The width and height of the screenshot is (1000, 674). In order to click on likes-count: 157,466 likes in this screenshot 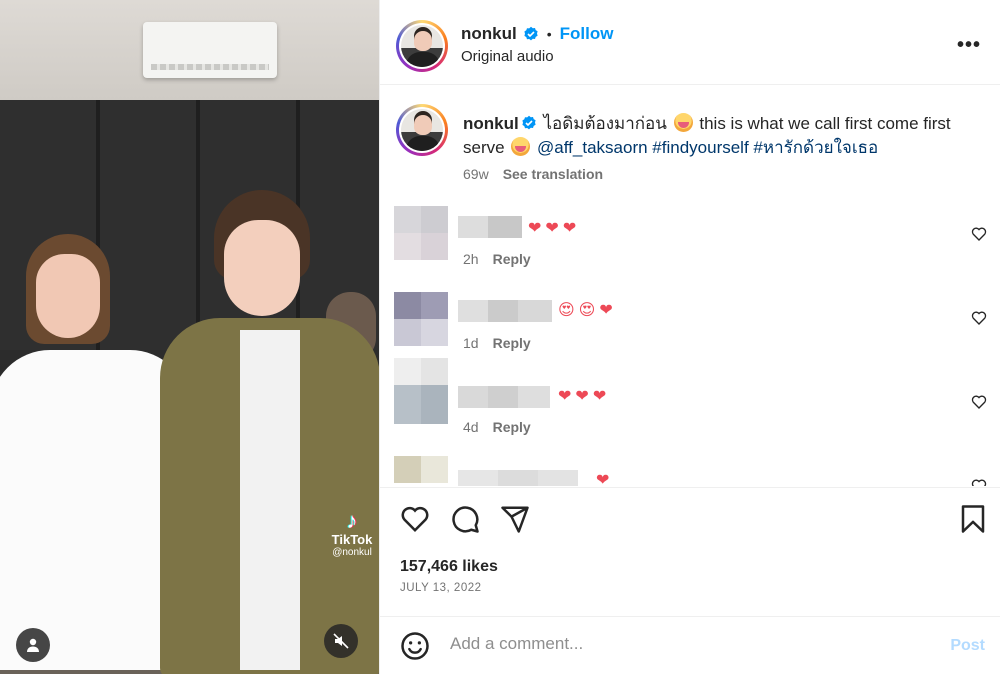, I will do `click(449, 567)`.